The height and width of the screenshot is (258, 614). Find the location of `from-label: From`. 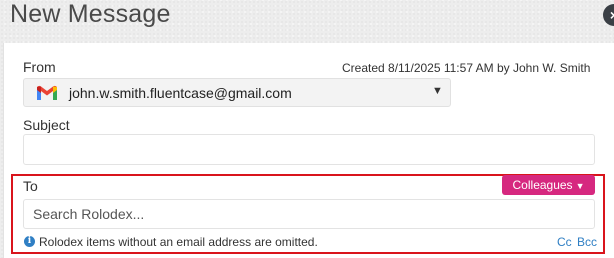

from-label: From is located at coordinates (39, 67).